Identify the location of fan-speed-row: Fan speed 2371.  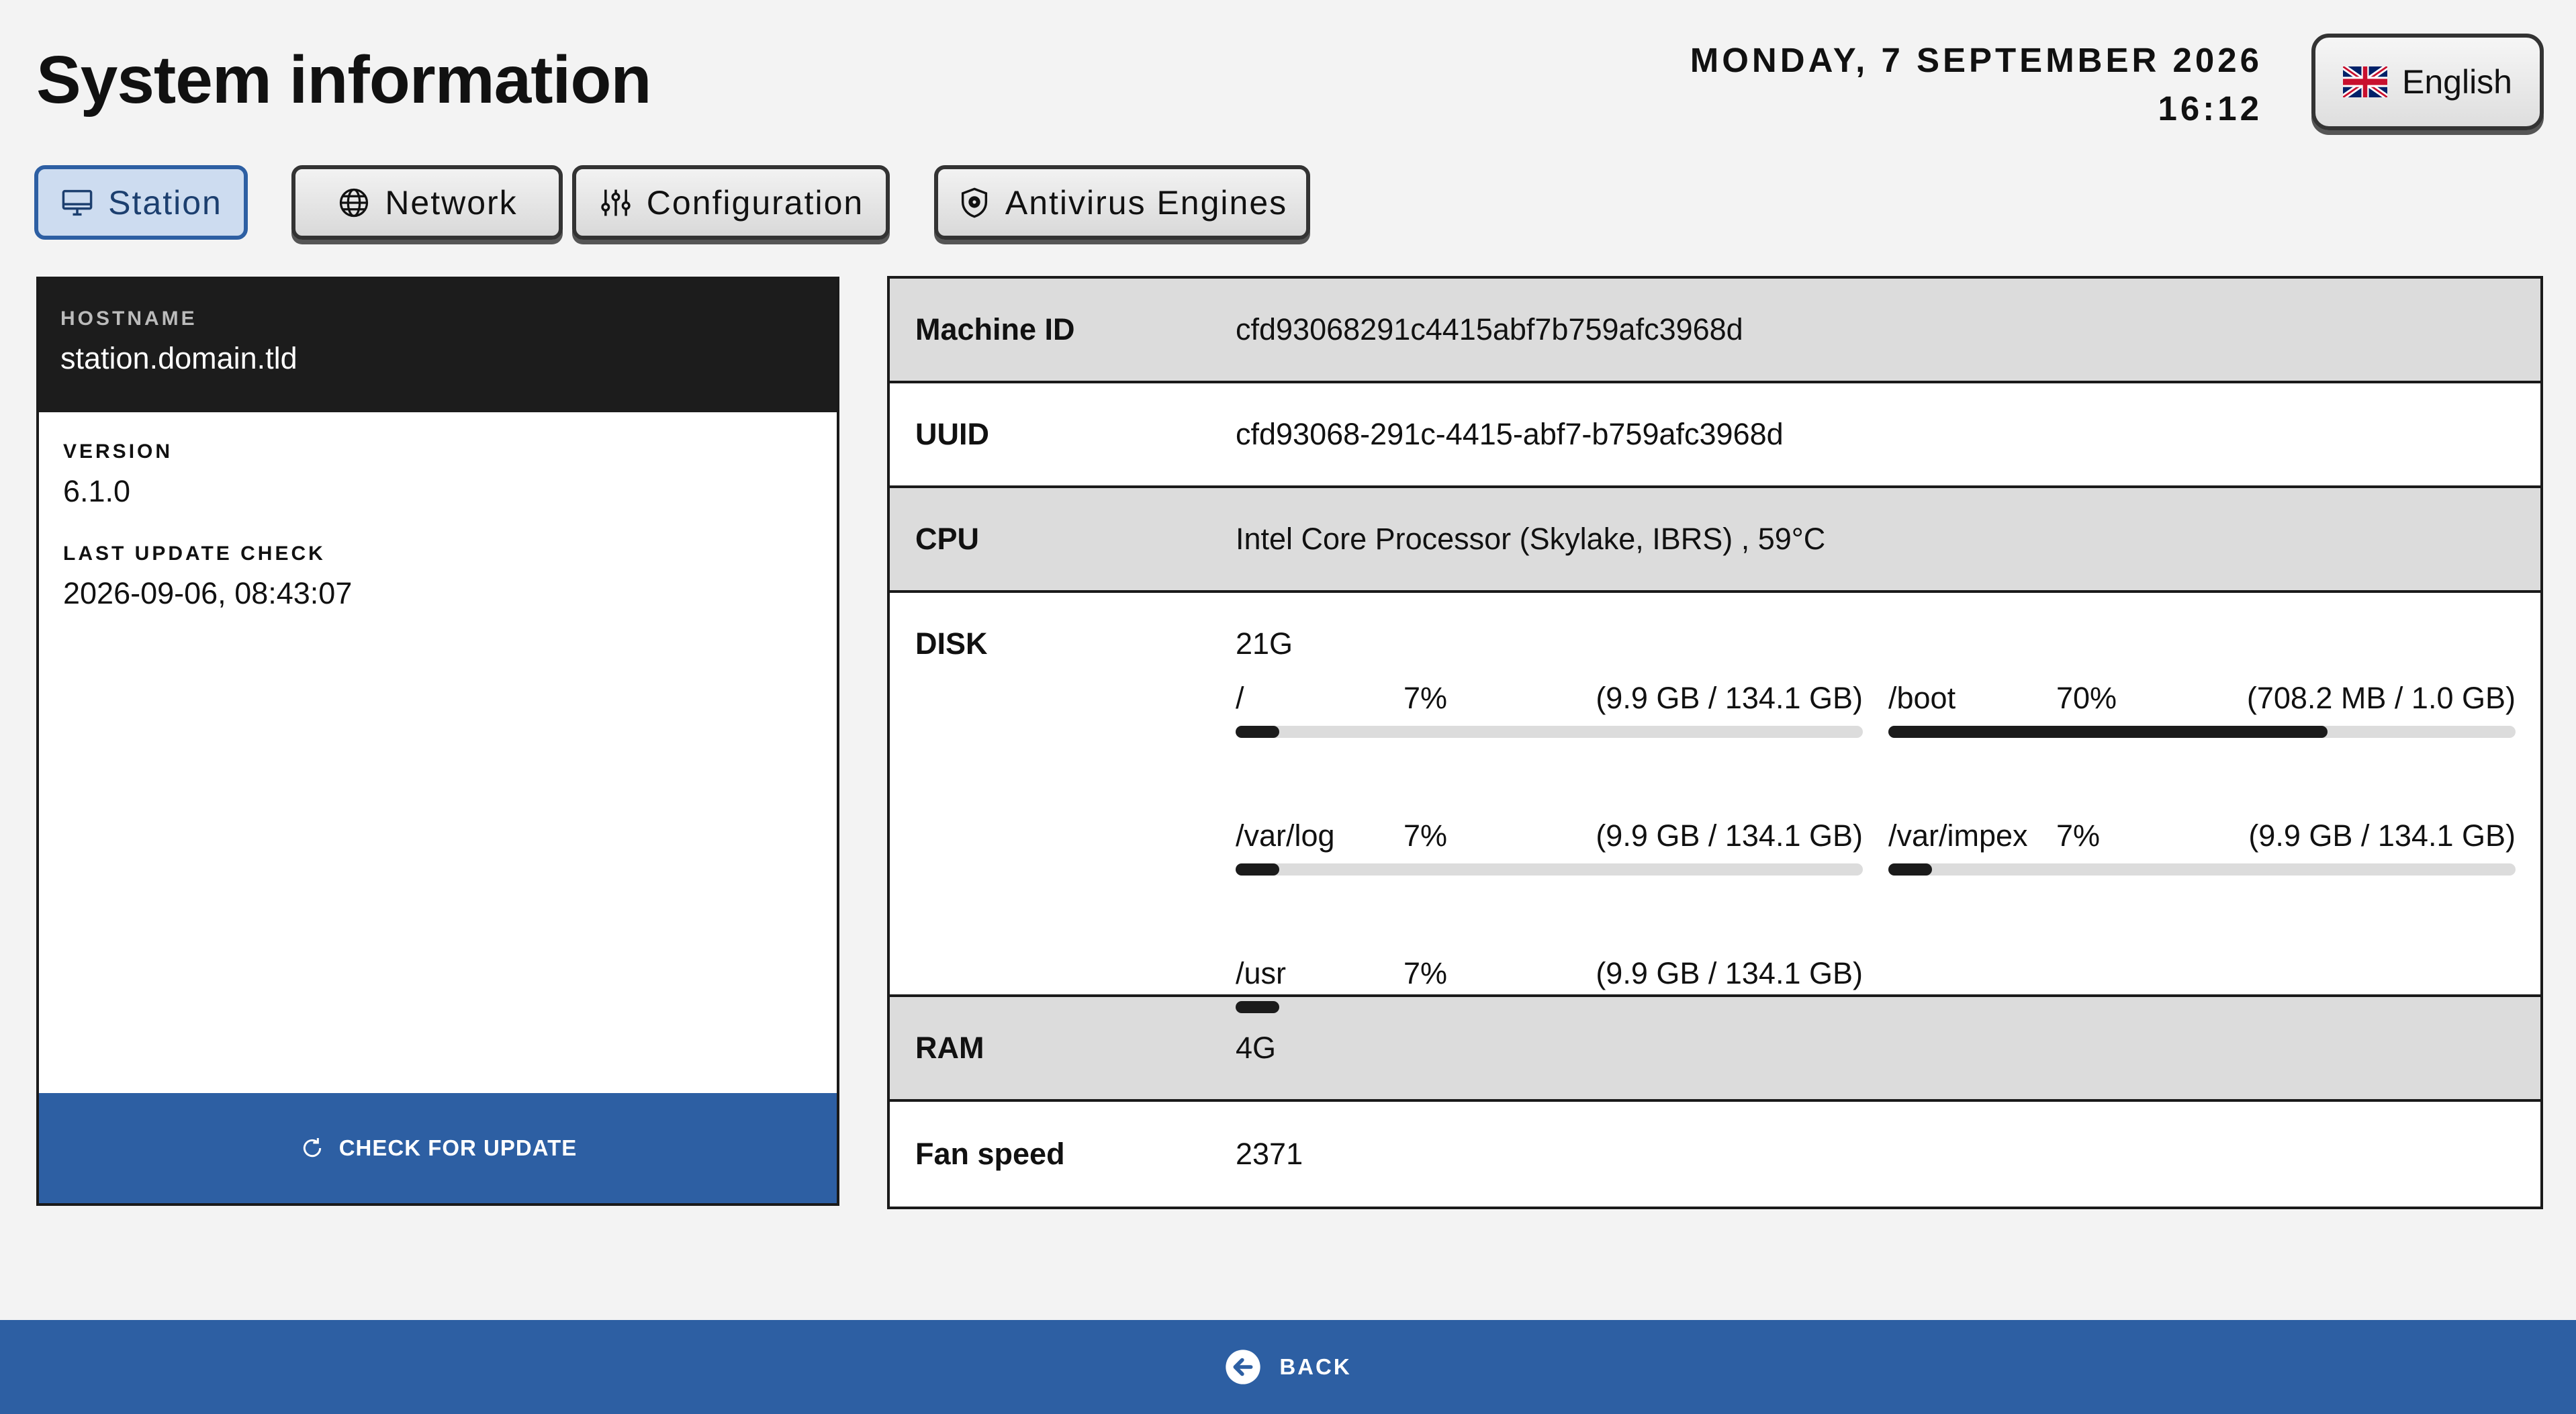
(1715, 1154).